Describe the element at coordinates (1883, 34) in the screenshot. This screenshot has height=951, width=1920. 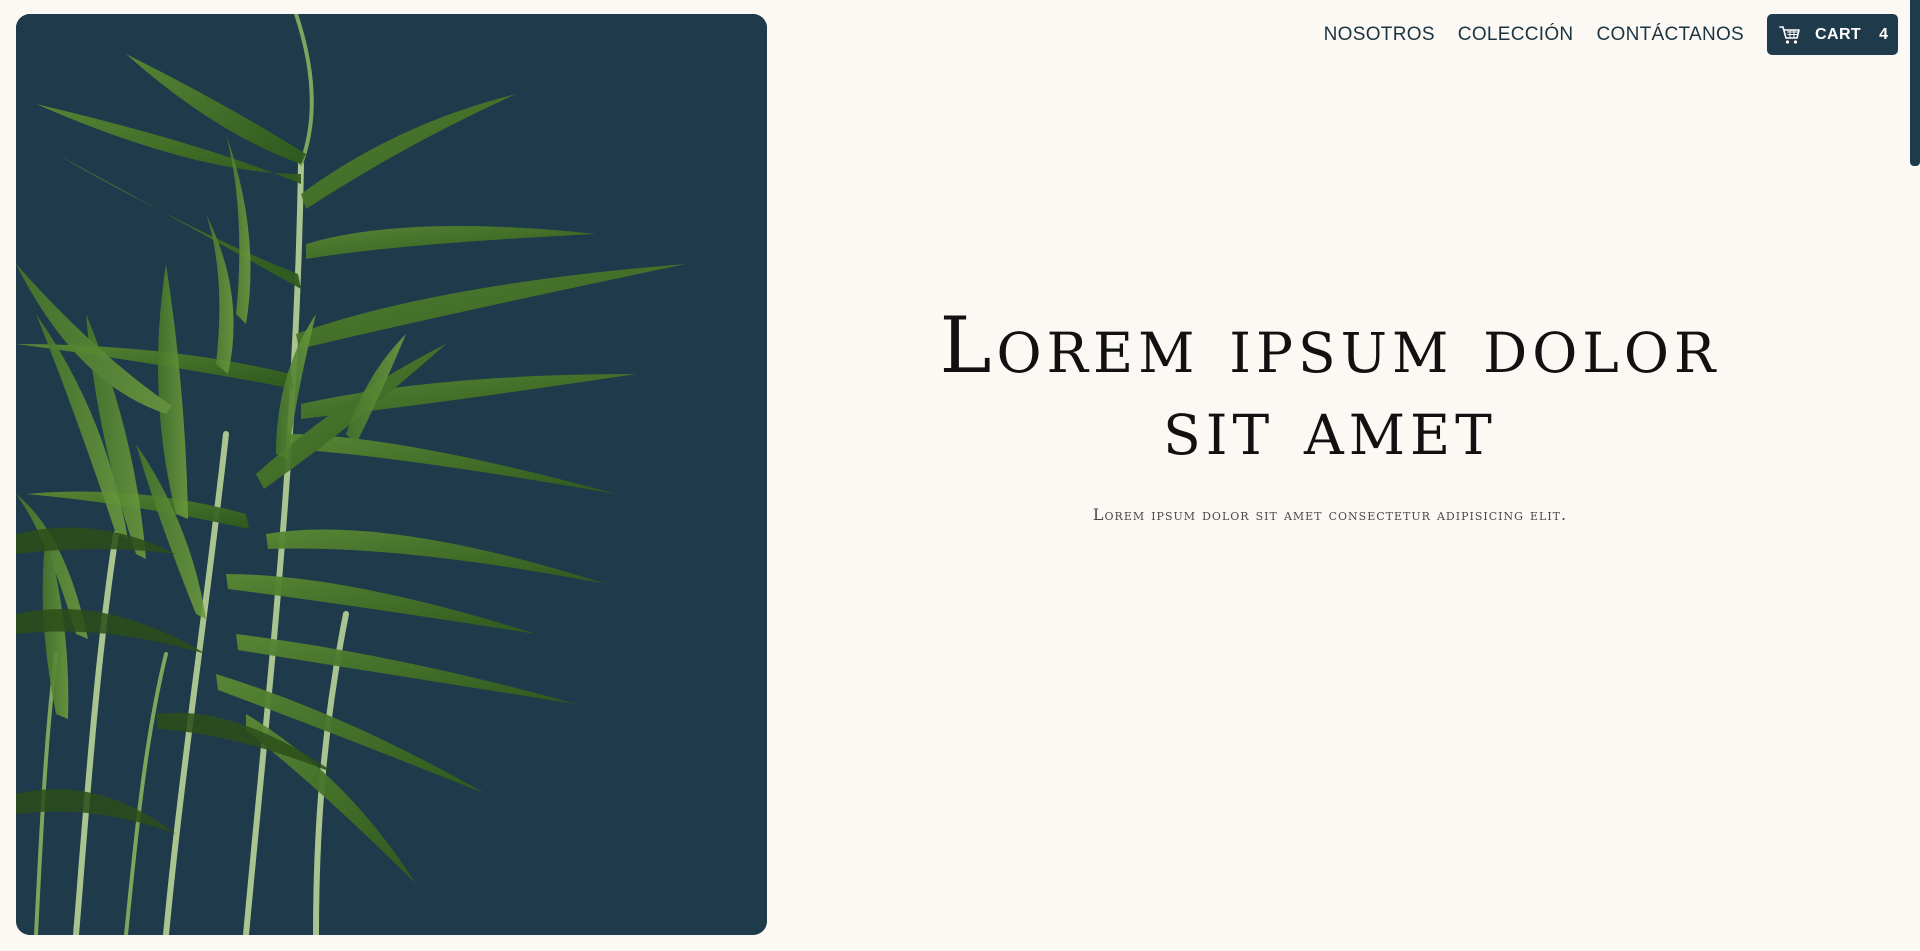
I see `cart-count-badge: 4` at that location.